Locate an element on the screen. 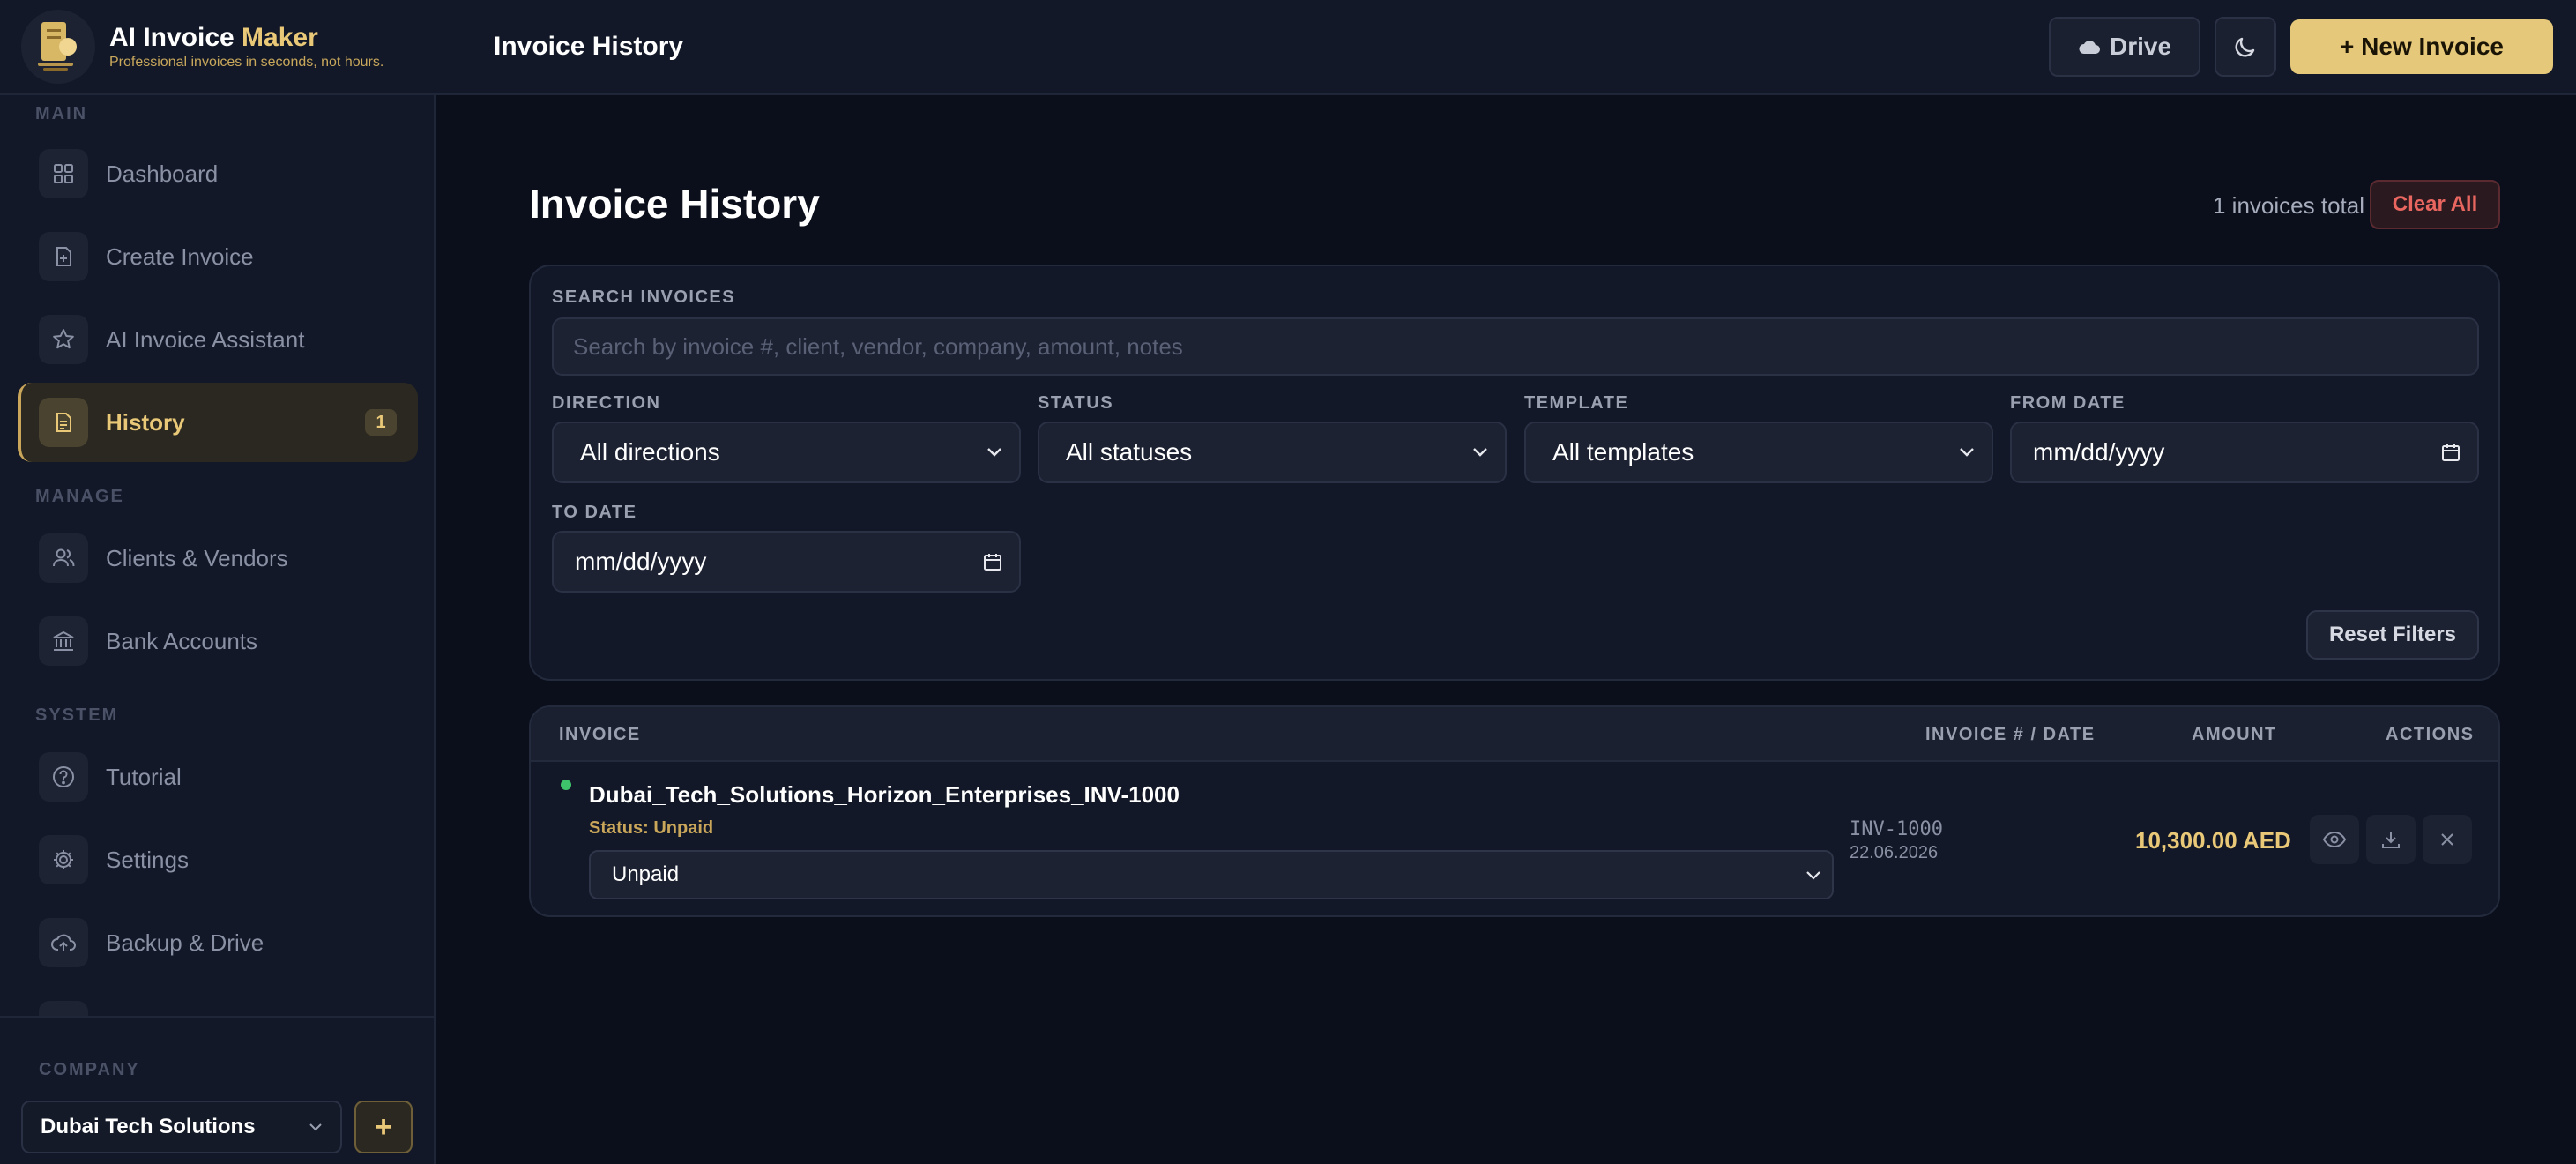  users-icon is located at coordinates (64, 558).